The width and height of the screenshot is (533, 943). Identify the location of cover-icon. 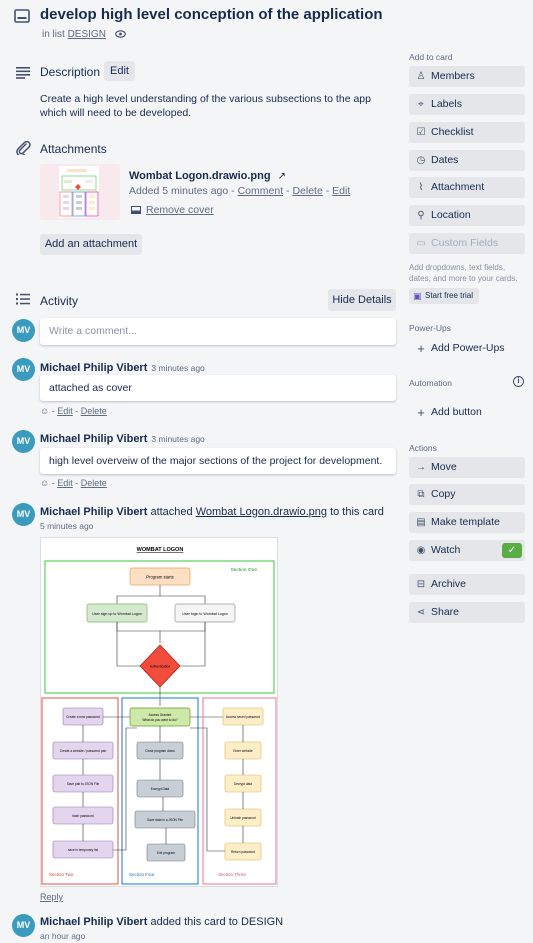
(136, 210).